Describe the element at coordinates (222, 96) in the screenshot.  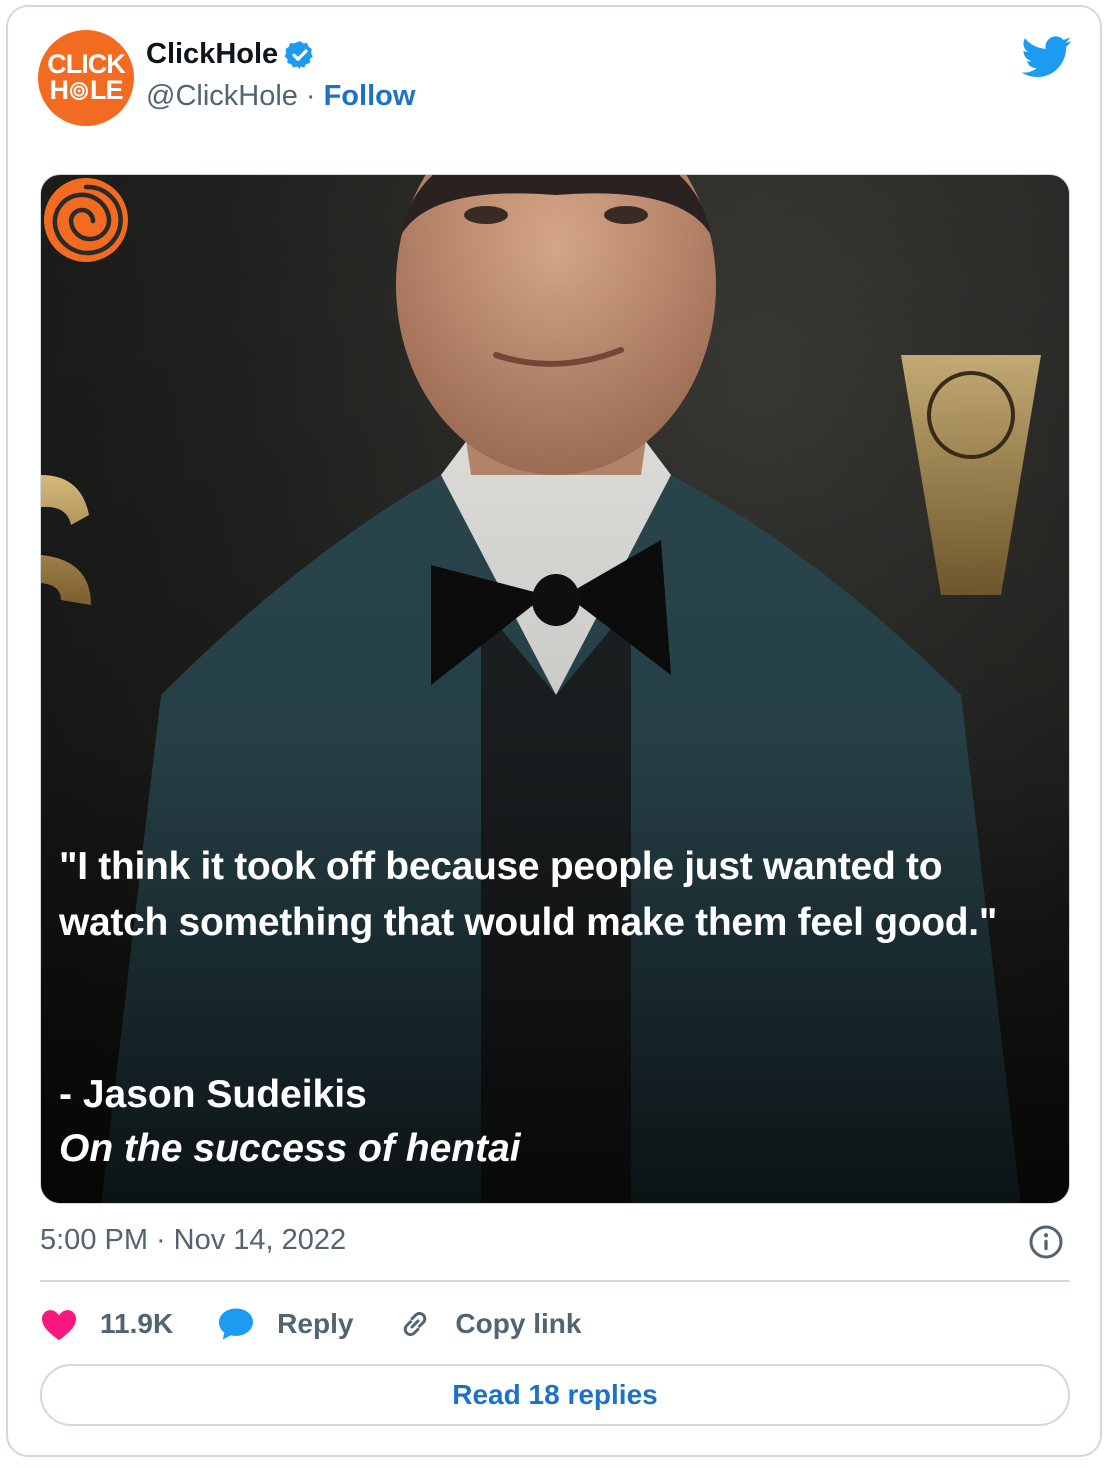
I see `author-handle: @ClickHole` at that location.